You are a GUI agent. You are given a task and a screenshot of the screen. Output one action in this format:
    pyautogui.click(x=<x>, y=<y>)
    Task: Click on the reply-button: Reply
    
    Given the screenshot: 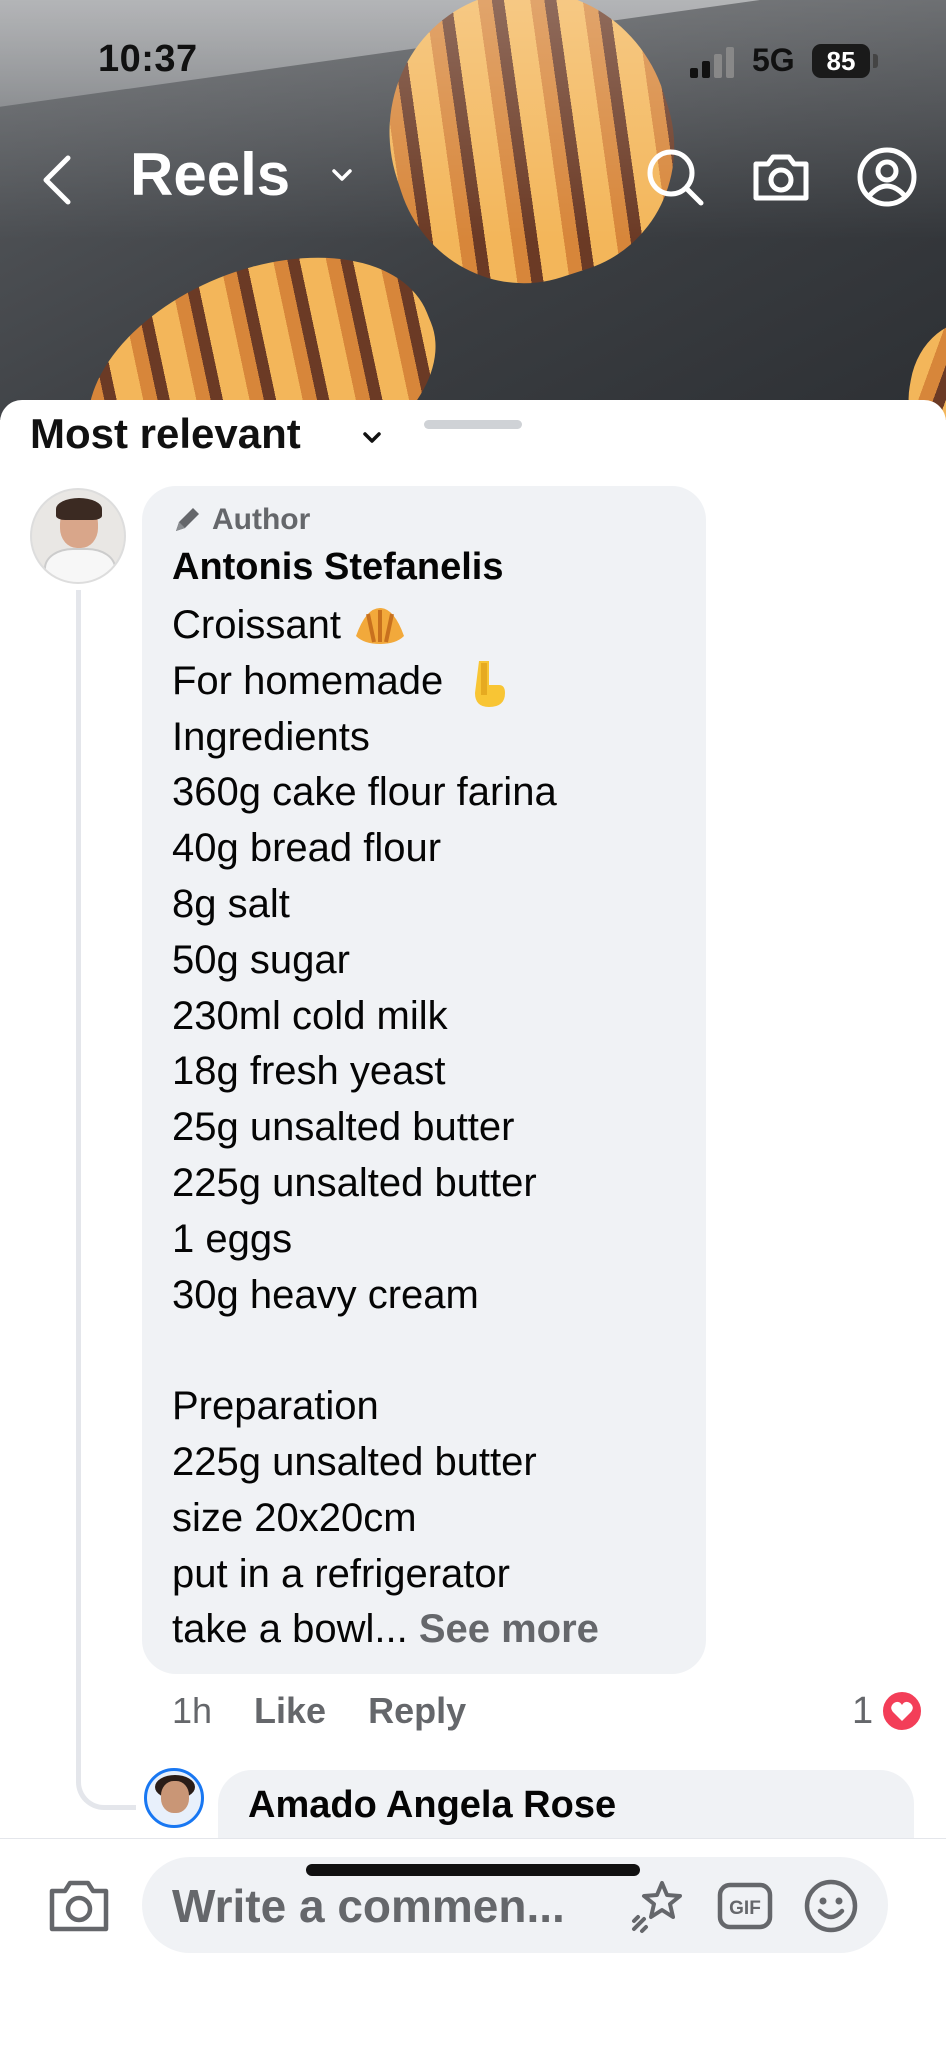 What is the action you would take?
    pyautogui.click(x=417, y=1711)
    